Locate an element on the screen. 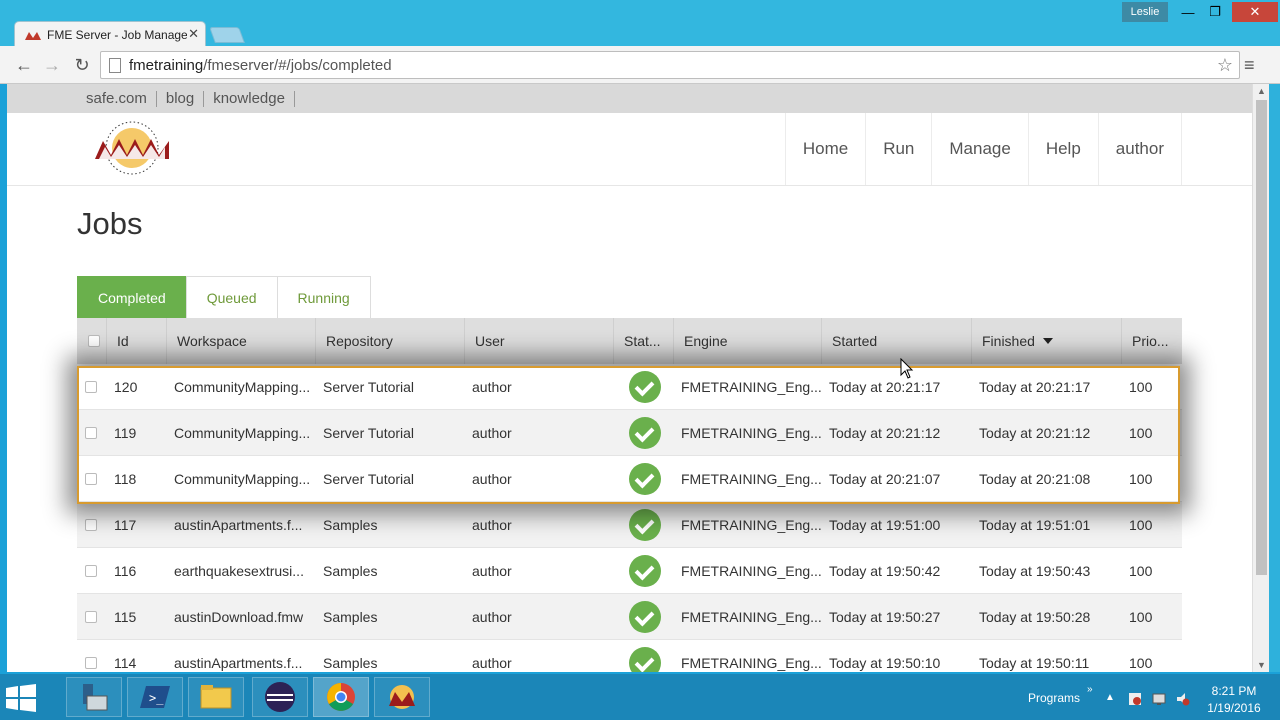 The width and height of the screenshot is (1280, 720). taskbar-fme-workbench-icon is located at coordinates (402, 697).